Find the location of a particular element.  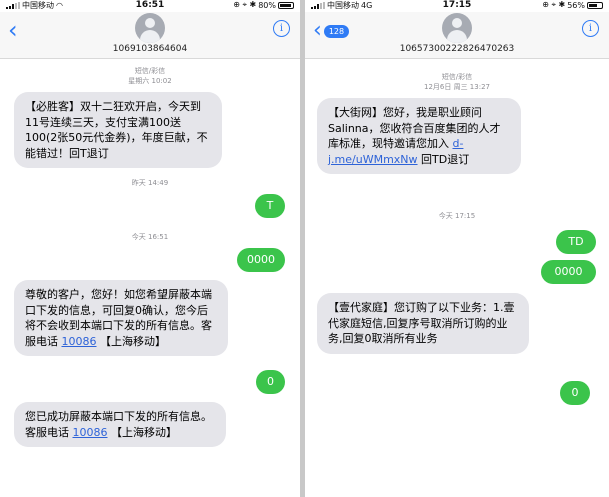

conversation-header: ‹ 128 10657300222826470263 i is located at coordinates (457, 35).